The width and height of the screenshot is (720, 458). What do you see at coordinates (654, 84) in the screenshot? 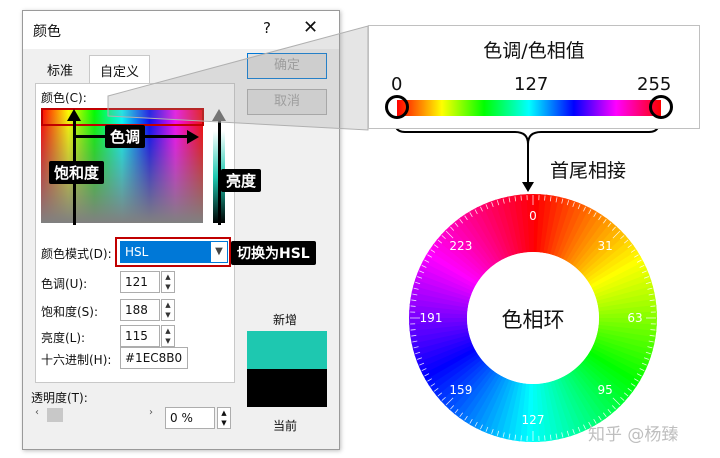
I see `scale-label-max: 255` at bounding box center [654, 84].